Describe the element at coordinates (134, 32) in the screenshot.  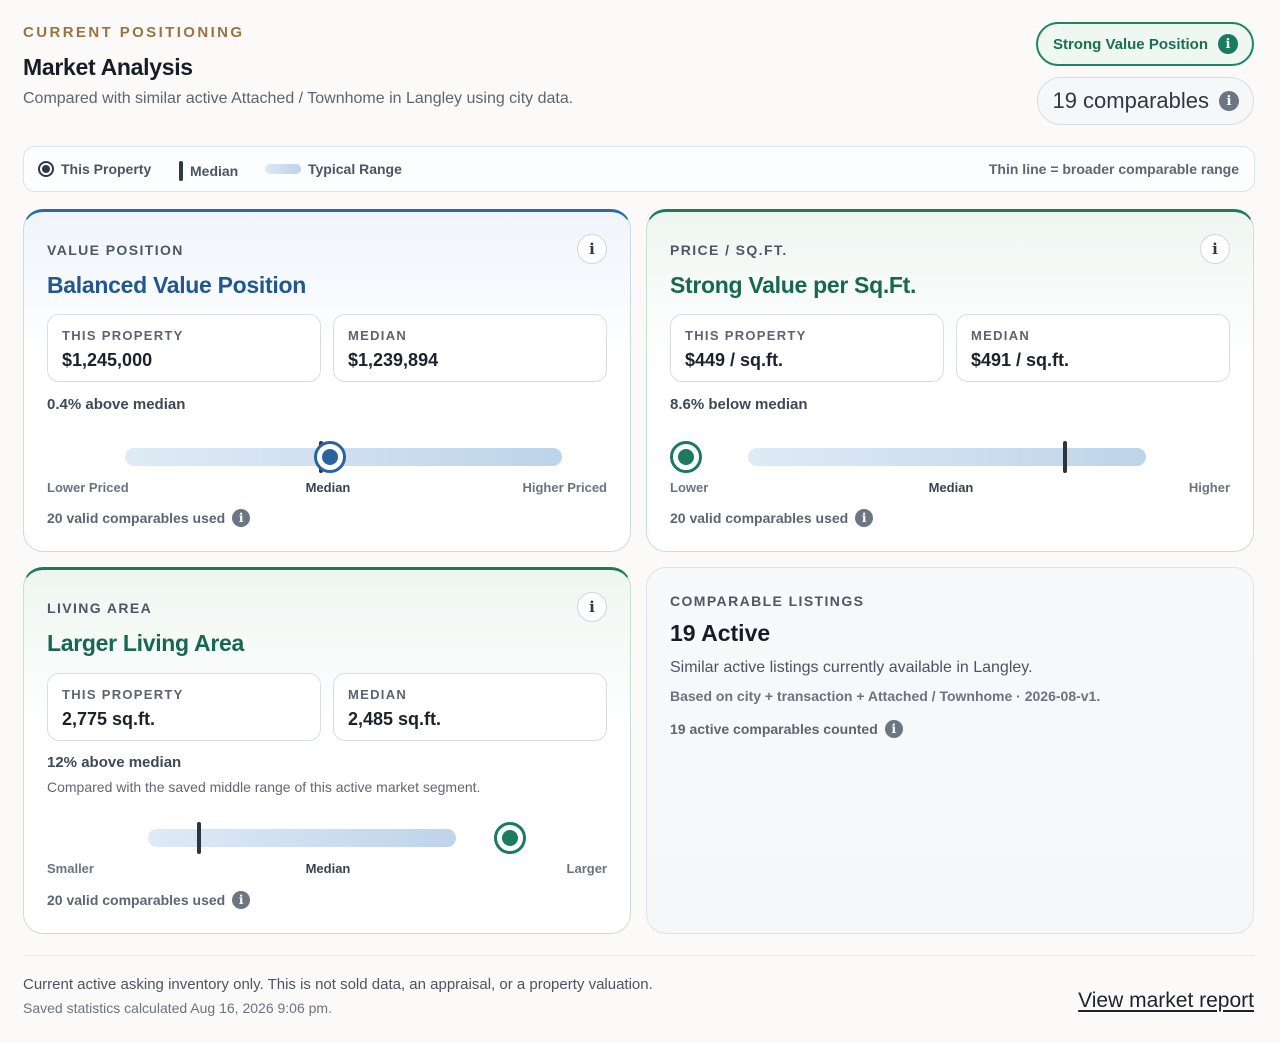
I see `section-eyebrow: CURRENT POSITIONING` at that location.